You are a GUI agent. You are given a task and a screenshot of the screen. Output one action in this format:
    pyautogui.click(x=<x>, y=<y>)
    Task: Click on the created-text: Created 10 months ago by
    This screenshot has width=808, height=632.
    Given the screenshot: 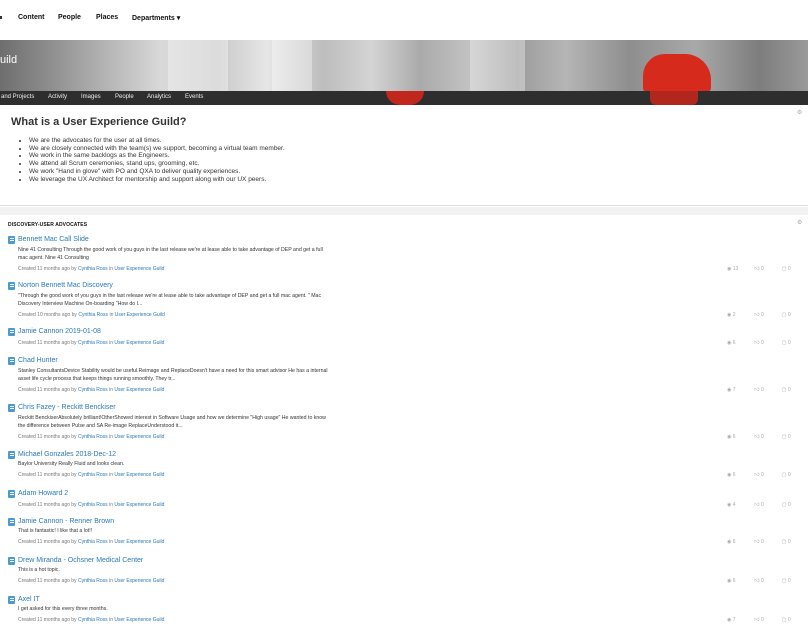 What is the action you would take?
    pyautogui.click(x=47, y=315)
    